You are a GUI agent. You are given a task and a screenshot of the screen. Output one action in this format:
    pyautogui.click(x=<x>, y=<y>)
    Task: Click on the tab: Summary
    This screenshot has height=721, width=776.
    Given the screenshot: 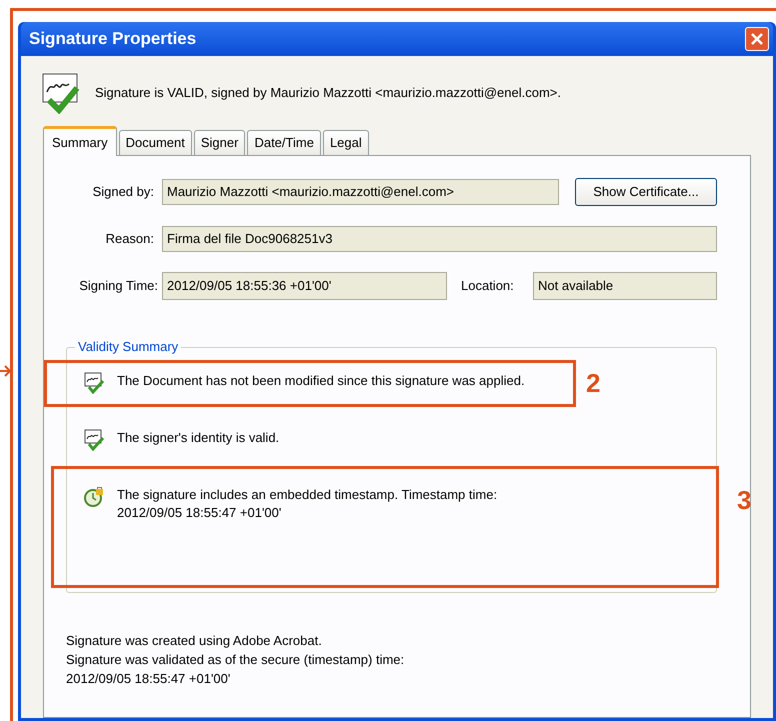 What is the action you would take?
    pyautogui.click(x=80, y=141)
    